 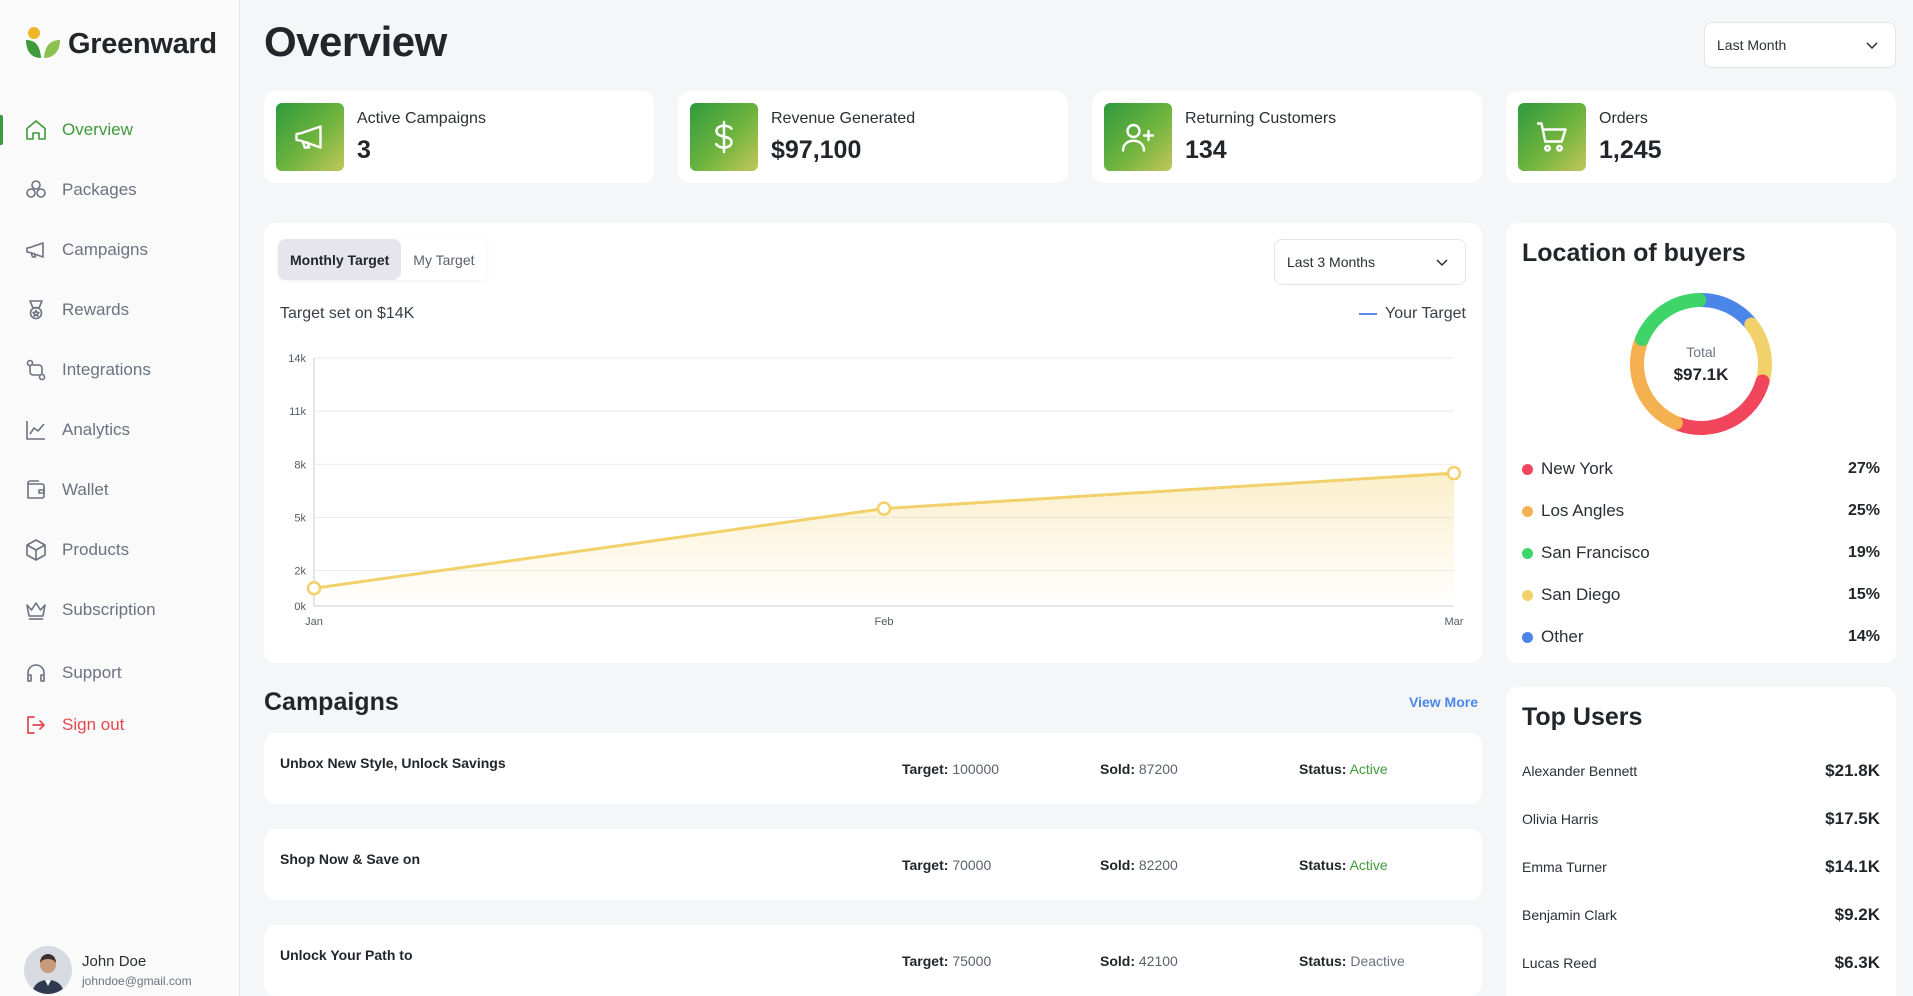 What do you see at coordinates (1863, 594) in the screenshot?
I see `location-pct: 15%` at bounding box center [1863, 594].